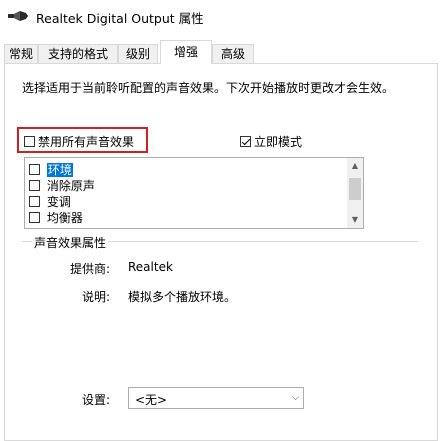 Image resolution: width=444 pixels, height=441 pixels. I want to click on description-value: 模拟多个播放环境。, so click(182, 297).